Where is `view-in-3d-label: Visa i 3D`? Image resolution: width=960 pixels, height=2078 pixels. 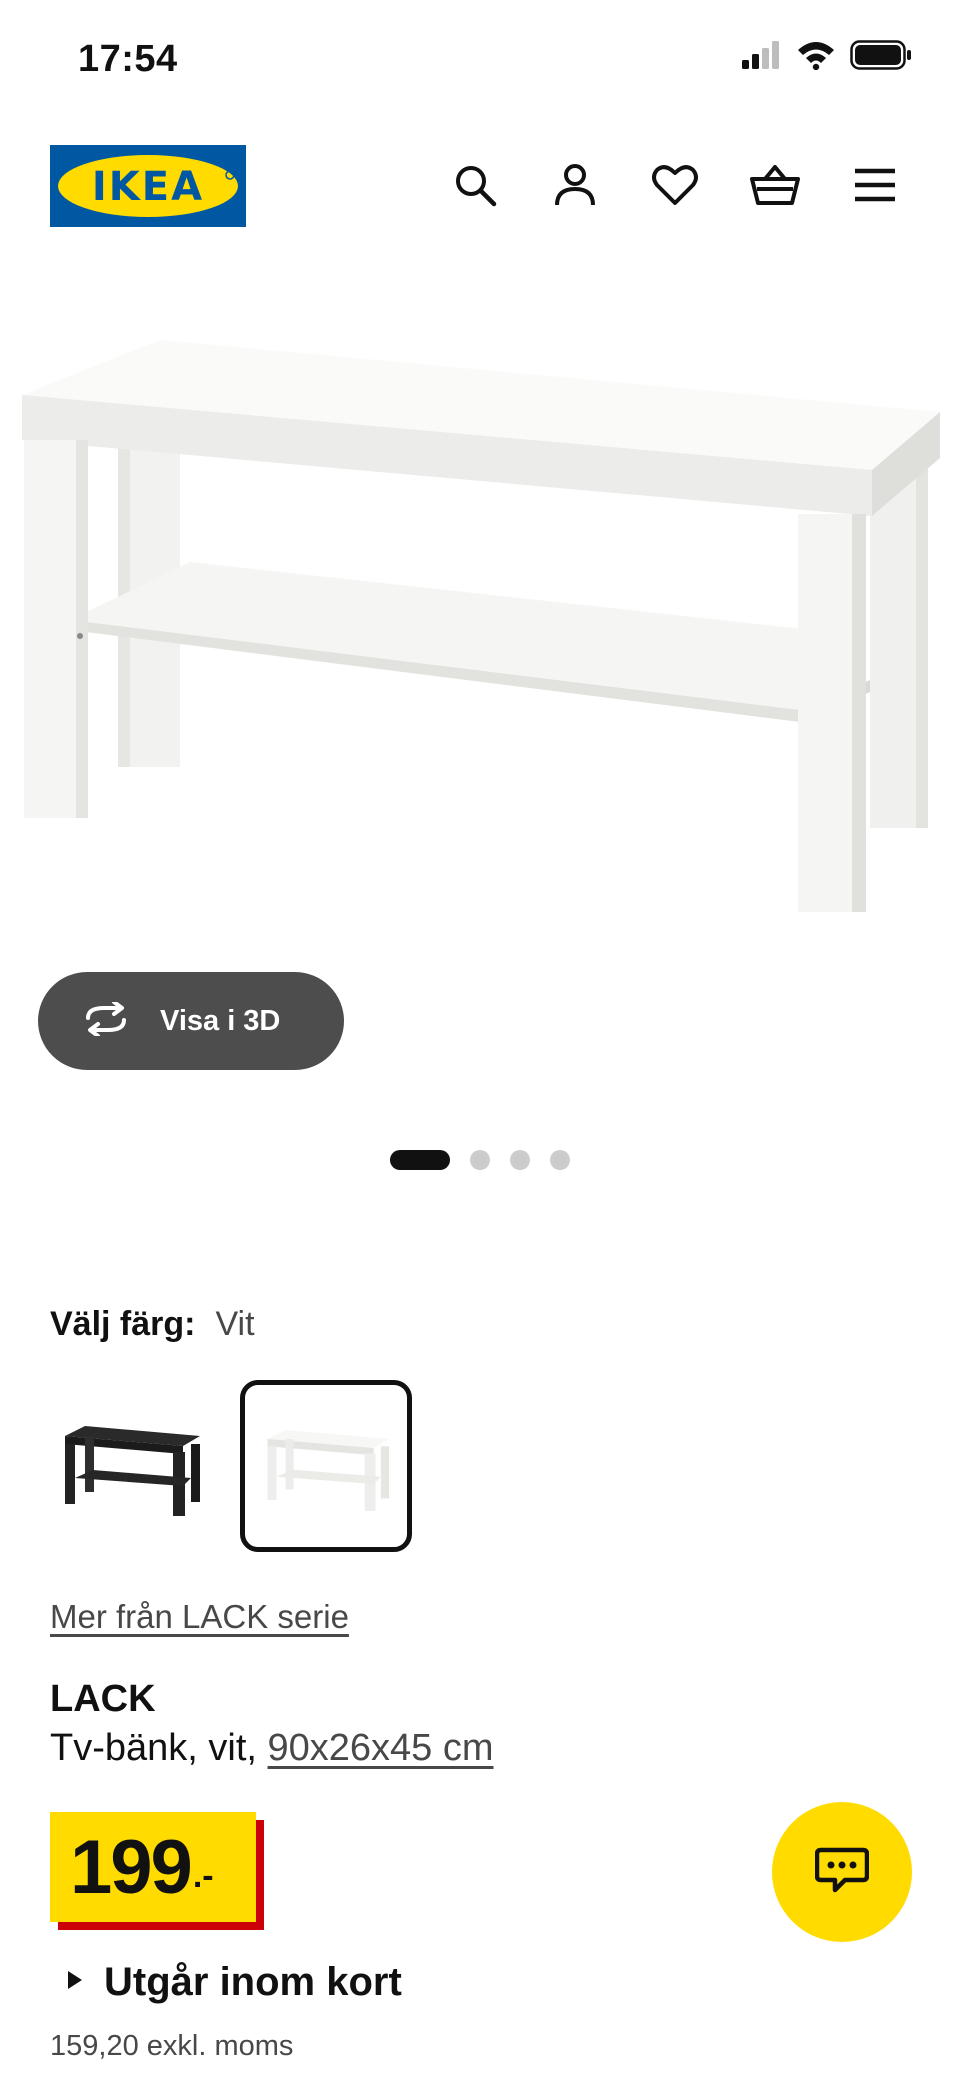 view-in-3d-label: Visa i 3D is located at coordinates (220, 1020).